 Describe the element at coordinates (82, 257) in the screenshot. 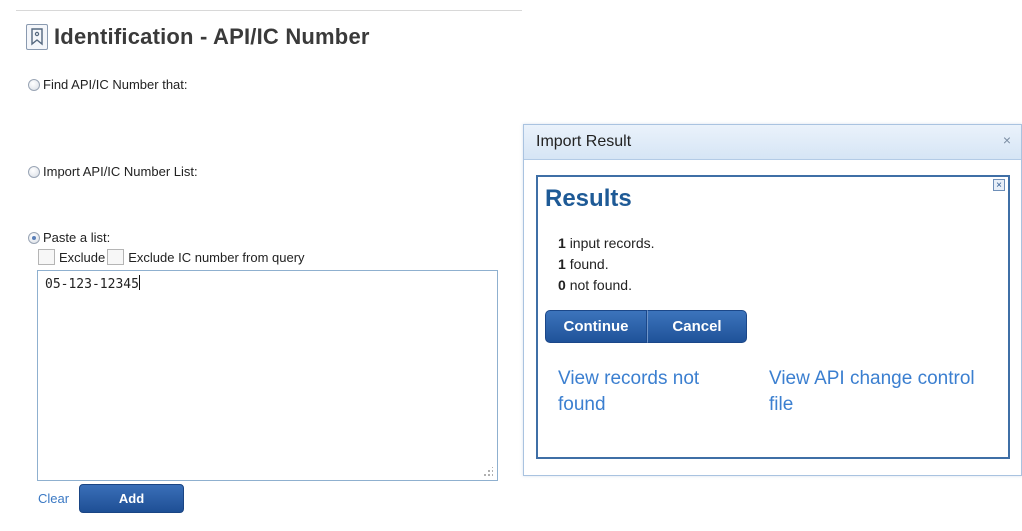

I see `exclude-label: Exclude` at that location.